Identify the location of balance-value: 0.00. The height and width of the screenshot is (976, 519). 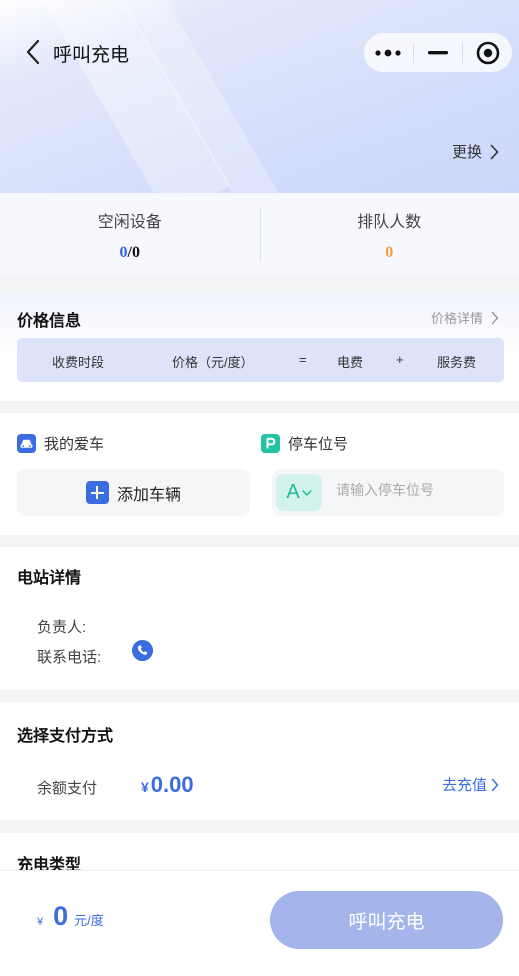
(172, 784).